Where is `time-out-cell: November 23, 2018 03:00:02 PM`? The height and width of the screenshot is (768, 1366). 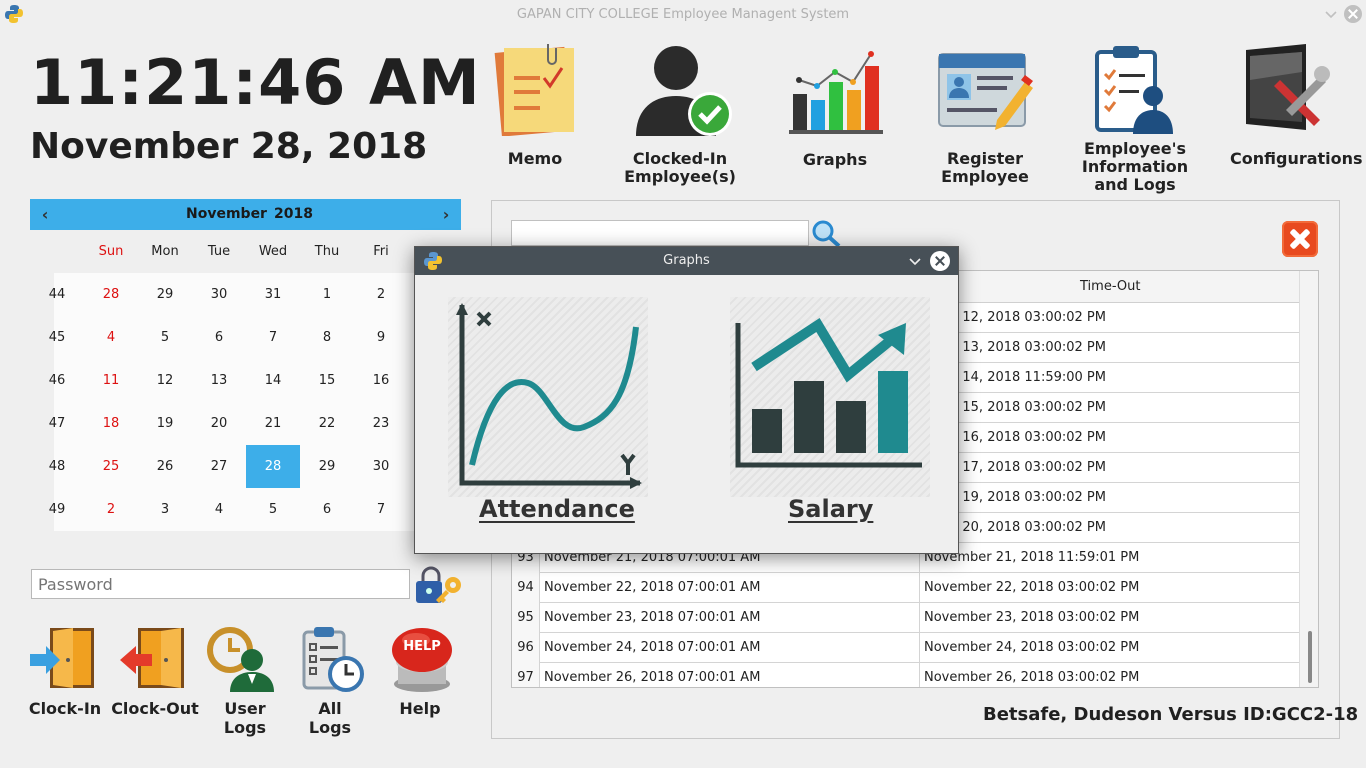
time-out-cell: November 23, 2018 03:00:02 PM is located at coordinates (1032, 617).